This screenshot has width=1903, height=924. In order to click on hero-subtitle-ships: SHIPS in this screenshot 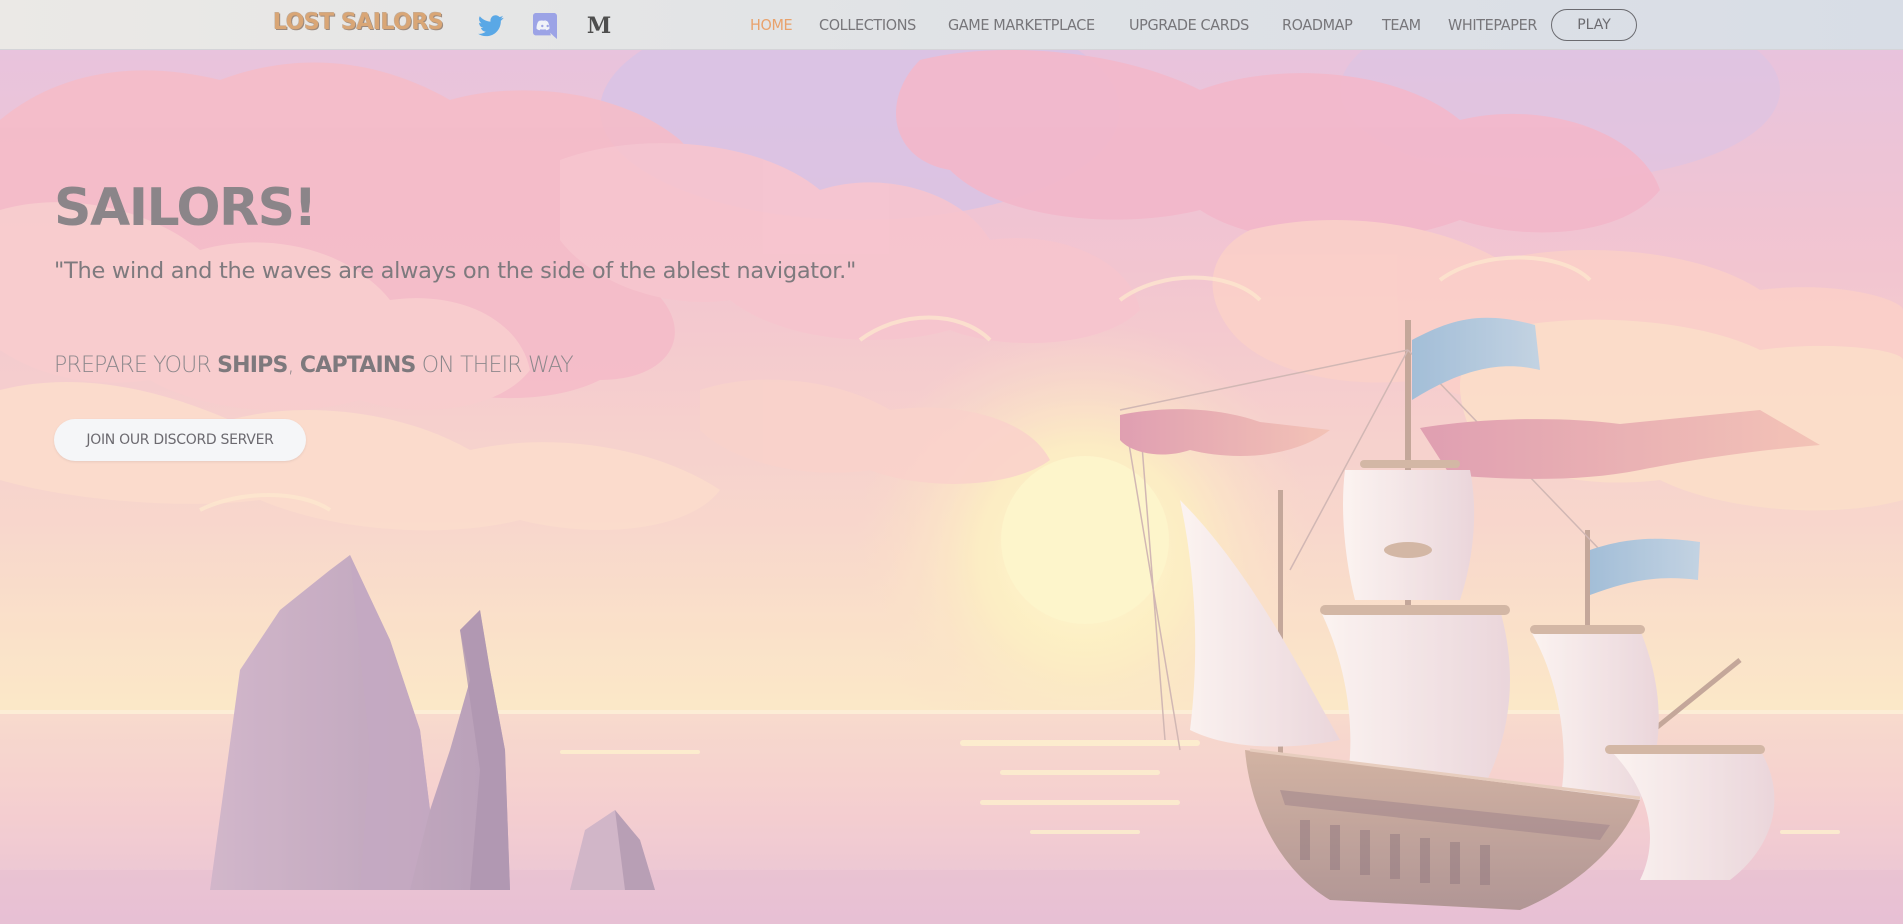, I will do `click(252, 365)`.